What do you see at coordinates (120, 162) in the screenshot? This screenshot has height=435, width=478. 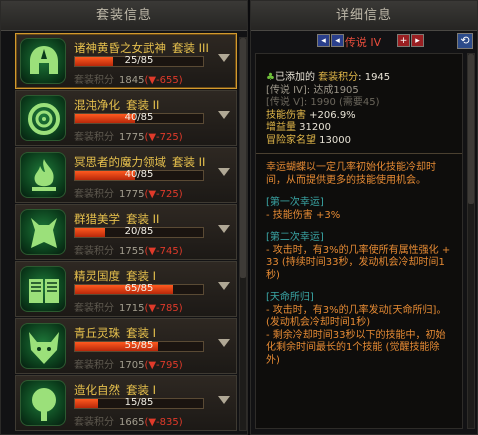 I see `set-name-text: 冥思者的魔力领域` at bounding box center [120, 162].